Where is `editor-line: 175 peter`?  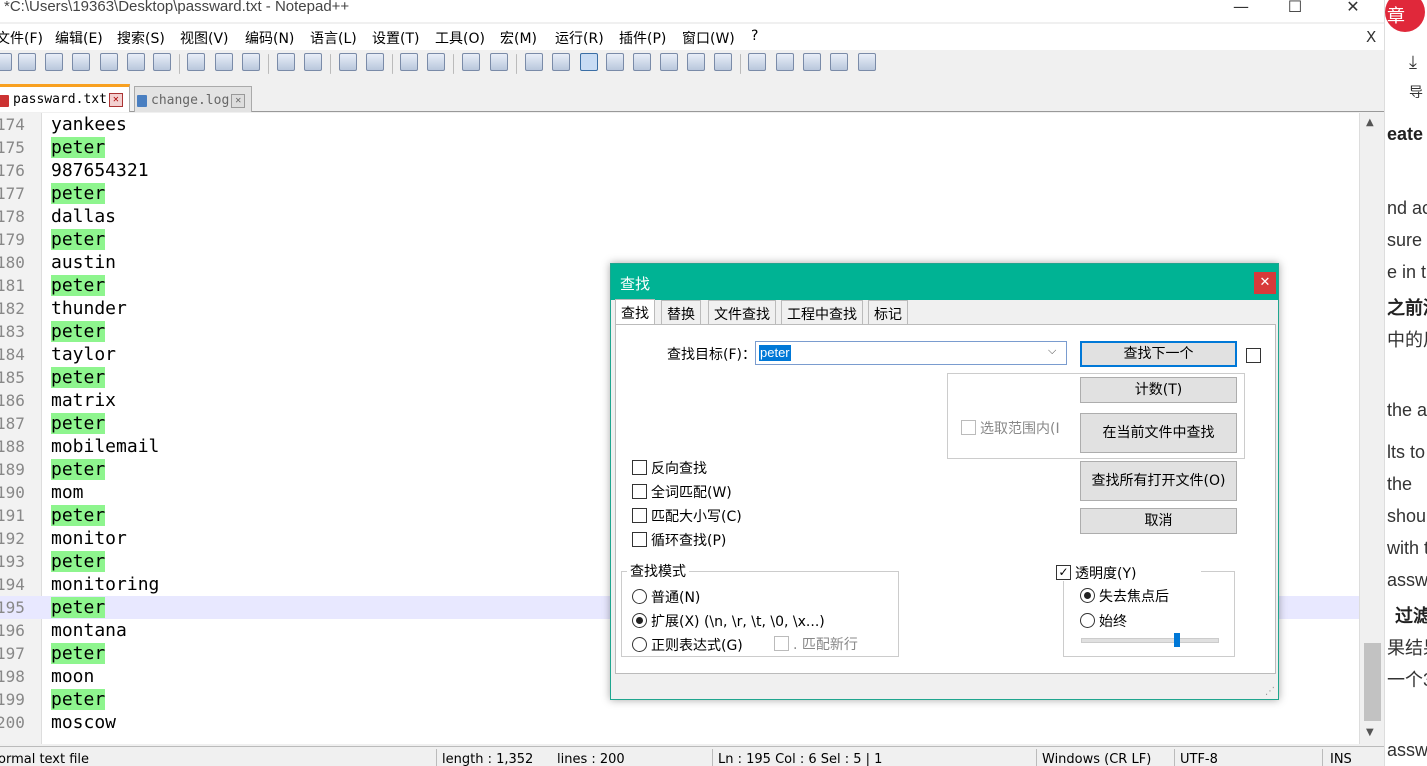
editor-line: 175 peter is located at coordinates (679, 147).